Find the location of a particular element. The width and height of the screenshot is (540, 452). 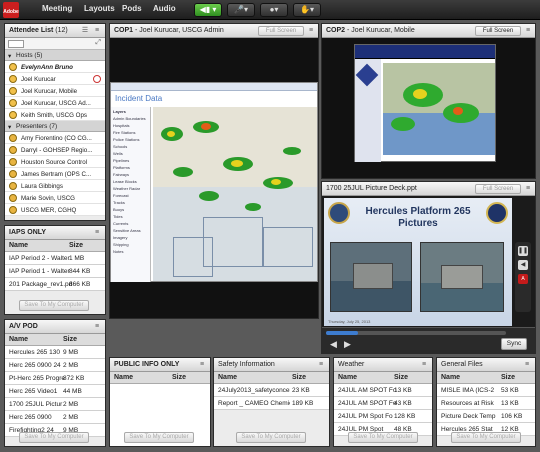

layer-item: Pipelines is located at coordinates (121, 160).